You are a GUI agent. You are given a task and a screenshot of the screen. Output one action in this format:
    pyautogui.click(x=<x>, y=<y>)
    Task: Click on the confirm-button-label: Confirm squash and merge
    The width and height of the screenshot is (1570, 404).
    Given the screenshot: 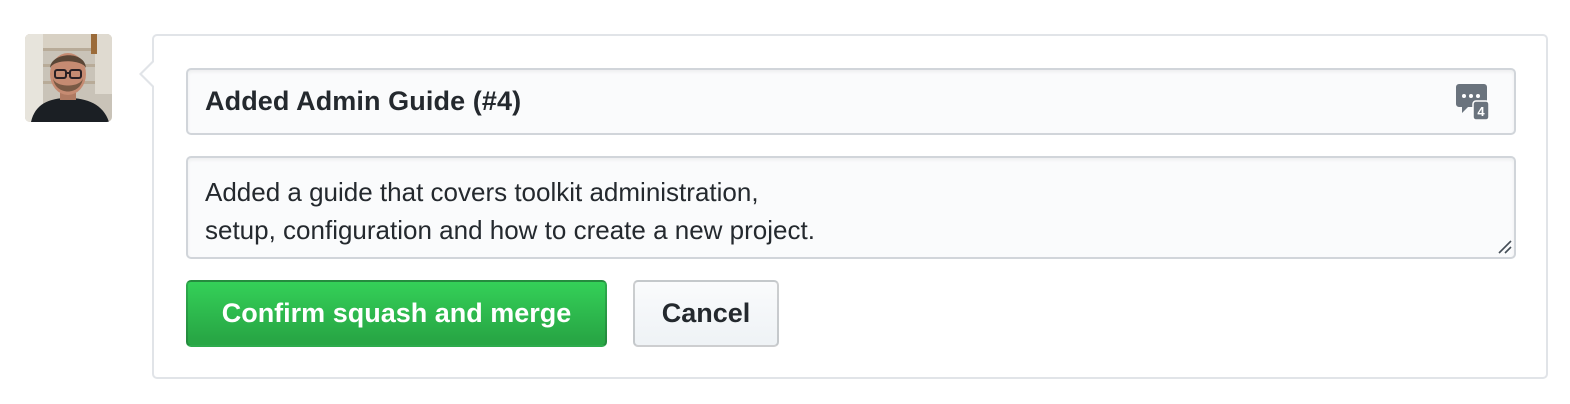 What is the action you would take?
    pyautogui.click(x=396, y=313)
    